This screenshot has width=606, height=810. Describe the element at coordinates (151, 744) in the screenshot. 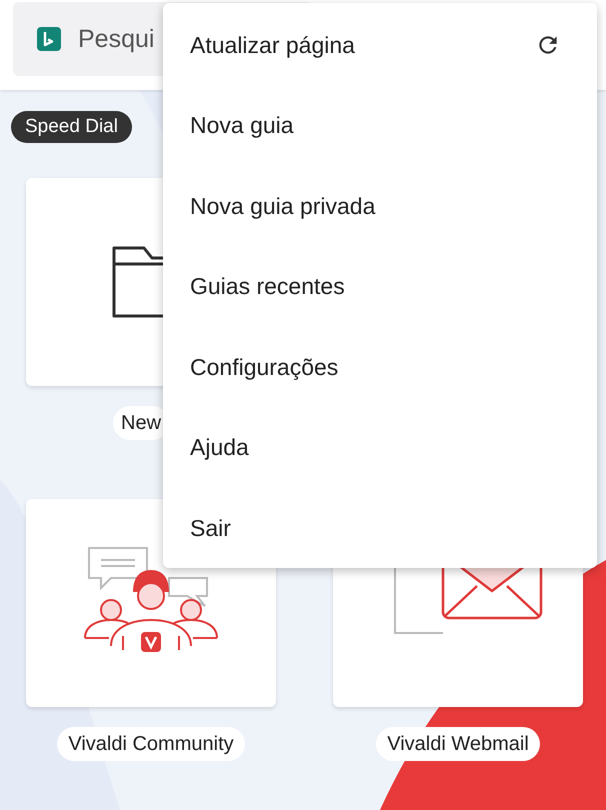

I see `tile-label: Vivaldi Community` at that location.